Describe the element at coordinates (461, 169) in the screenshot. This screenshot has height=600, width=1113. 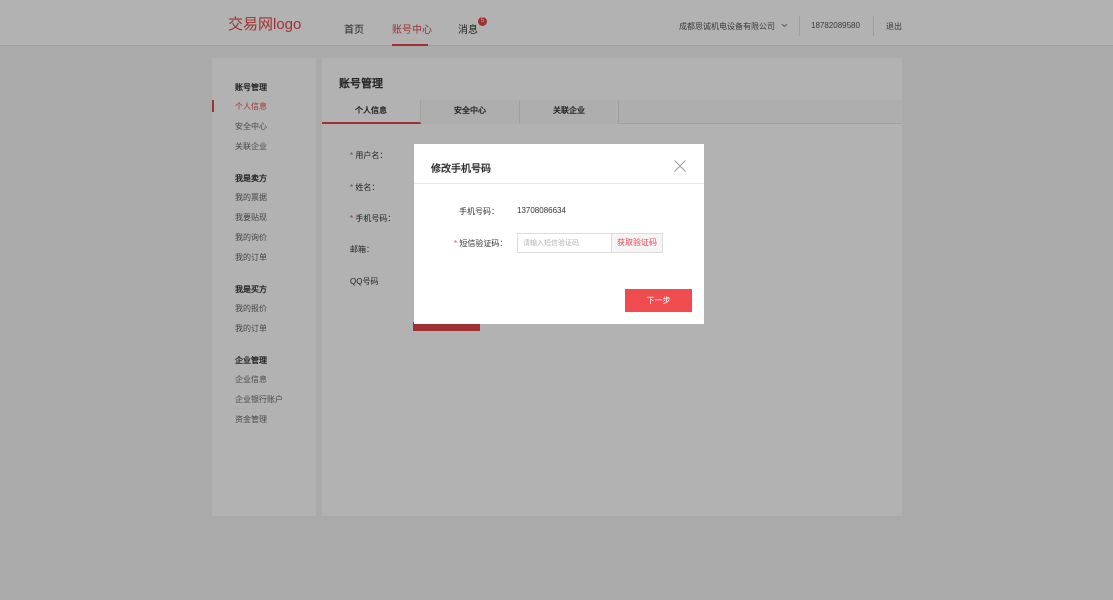
I see `dialog-title: 修改手机号码` at that location.